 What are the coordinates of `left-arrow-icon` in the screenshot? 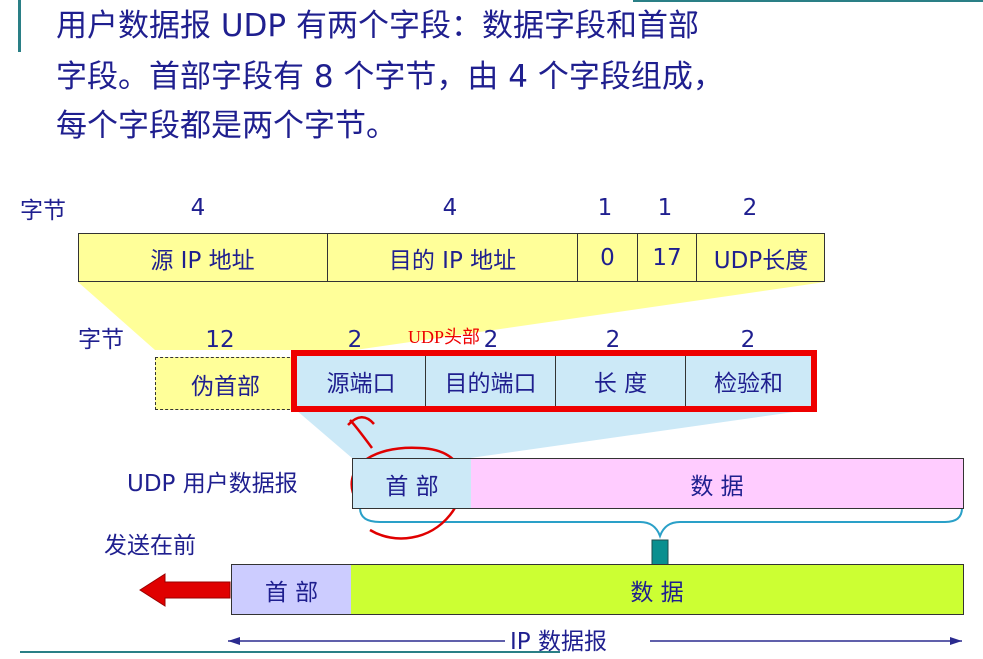 It's located at (185, 590).